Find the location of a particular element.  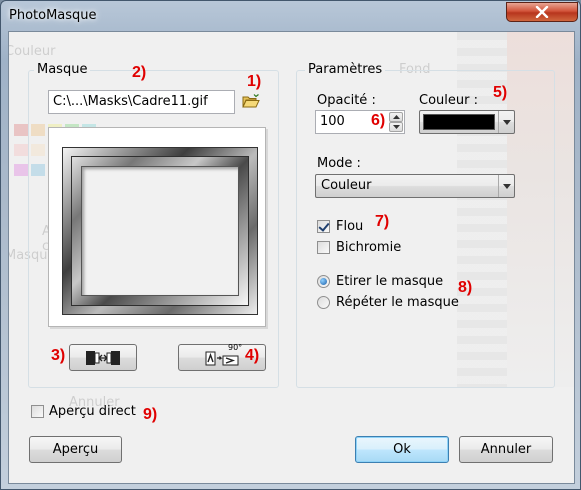

title-bar: PhotoMasque is located at coordinates (291, 16).